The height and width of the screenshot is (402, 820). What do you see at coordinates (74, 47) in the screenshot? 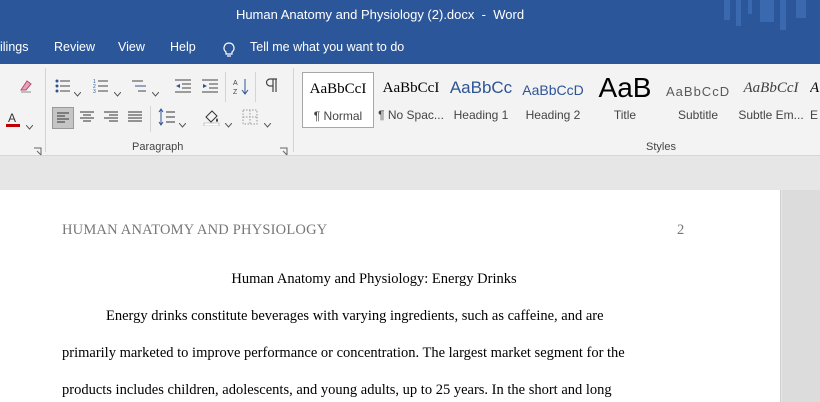
I see `tab-review: Review` at bounding box center [74, 47].